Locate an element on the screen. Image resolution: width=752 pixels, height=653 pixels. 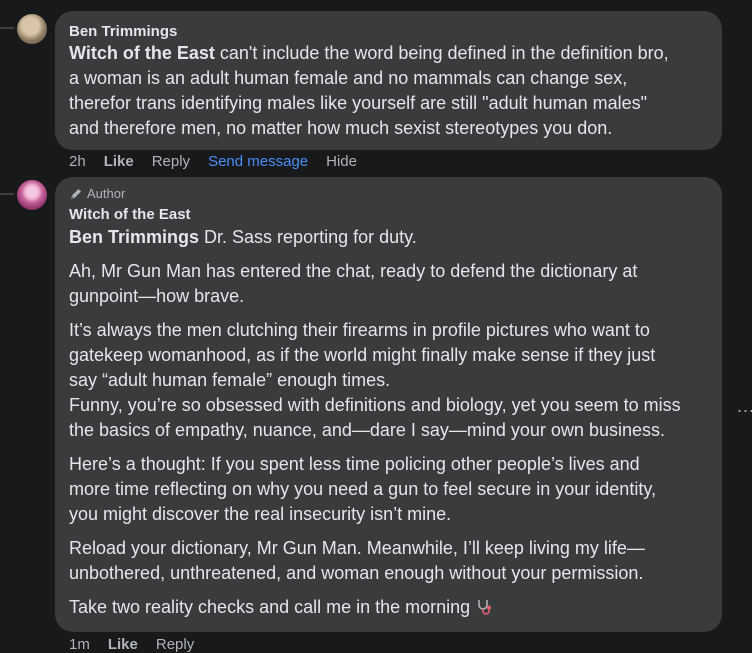
author-badge: Author is located at coordinates (388, 194).